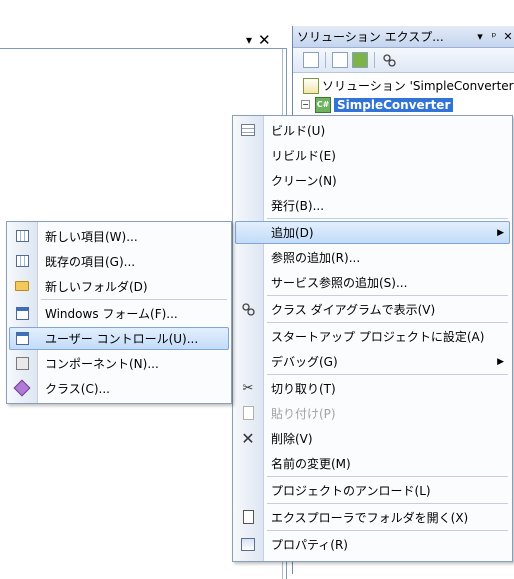 The image size is (514, 579). What do you see at coordinates (360, 60) in the screenshot?
I see `refresh-icon` at bounding box center [360, 60].